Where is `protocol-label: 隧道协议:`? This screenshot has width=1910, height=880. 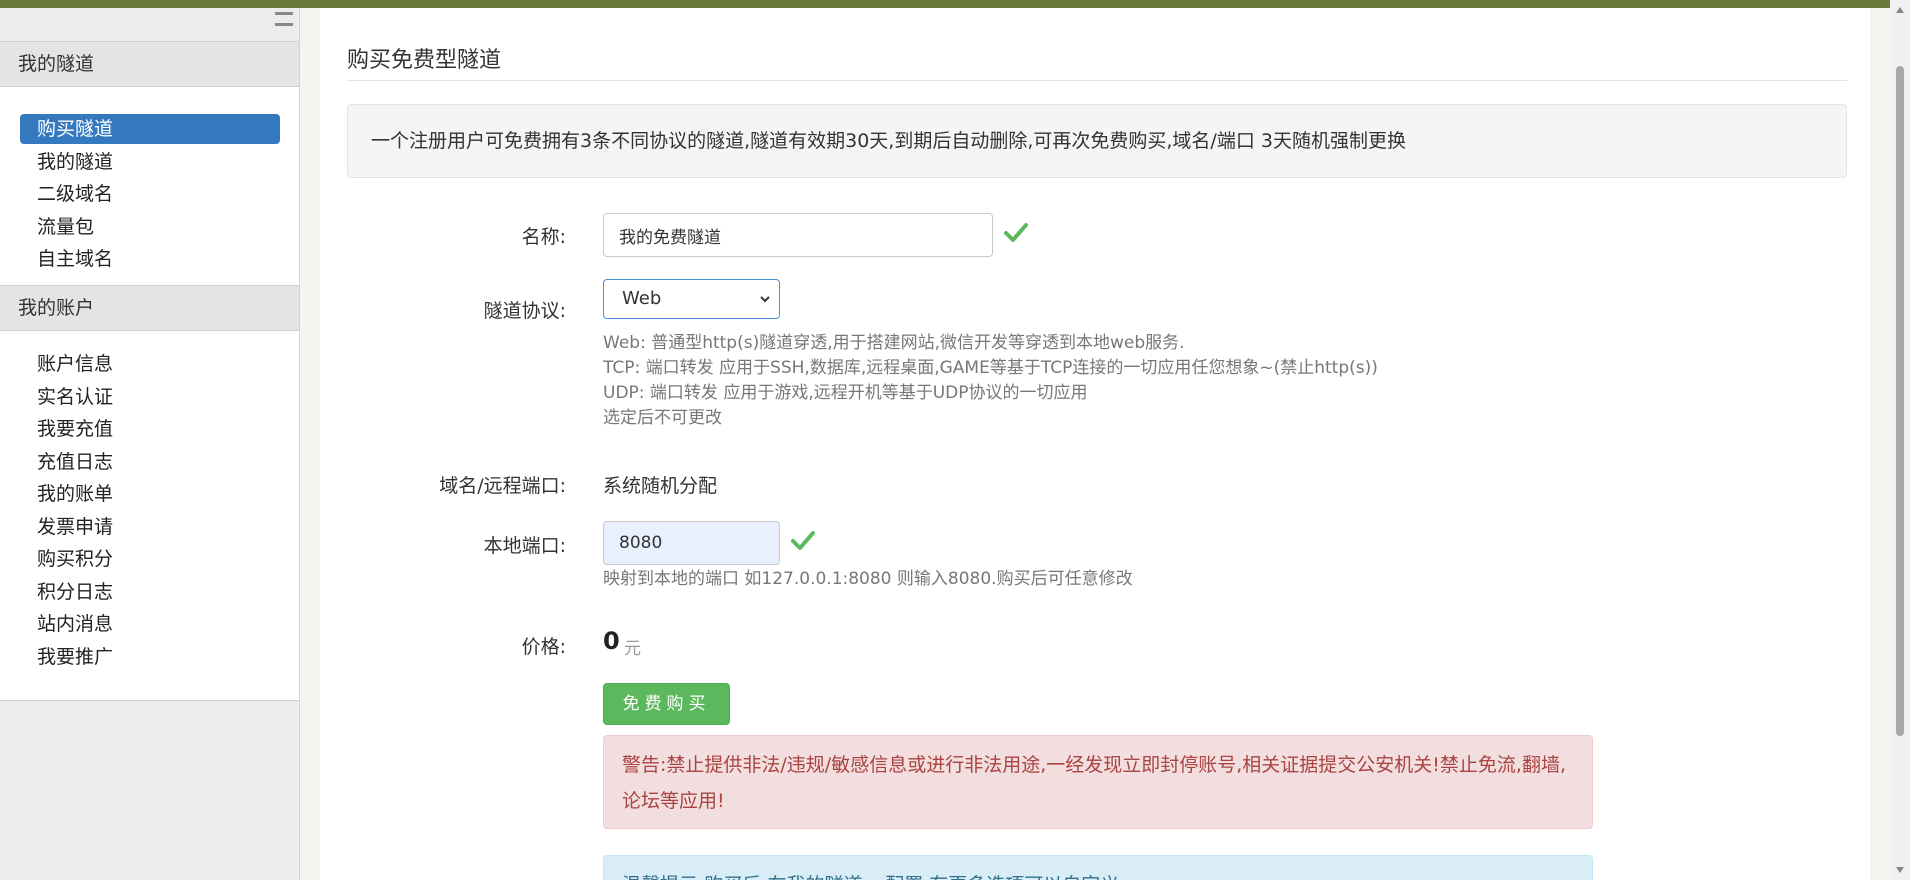
protocol-label: 隧道协议: is located at coordinates (524, 311).